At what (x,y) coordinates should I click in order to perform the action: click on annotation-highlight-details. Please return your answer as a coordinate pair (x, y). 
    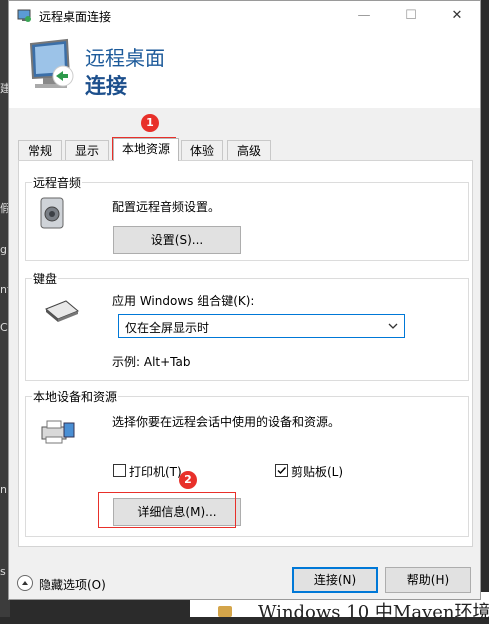
    Looking at the image, I should click on (167, 510).